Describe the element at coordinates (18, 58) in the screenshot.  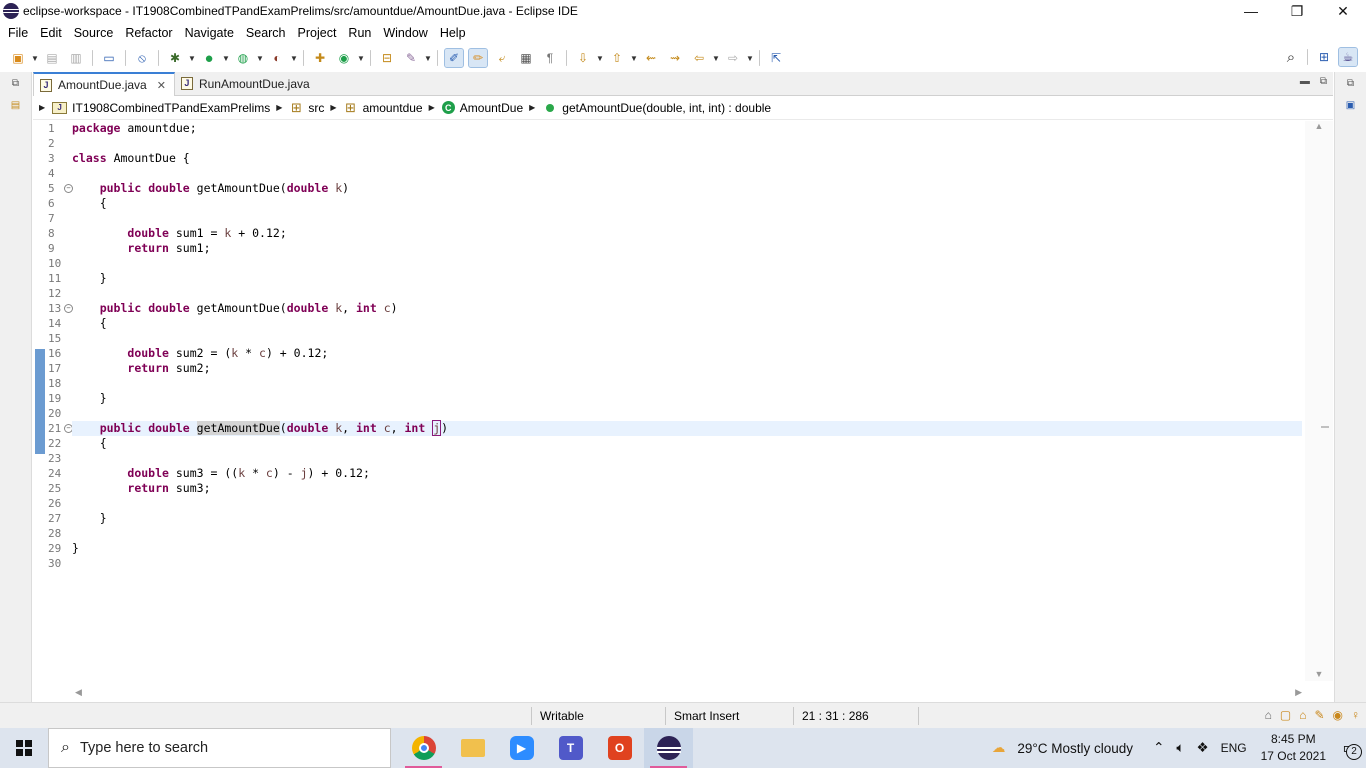
I see `new-icon: ▣` at that location.